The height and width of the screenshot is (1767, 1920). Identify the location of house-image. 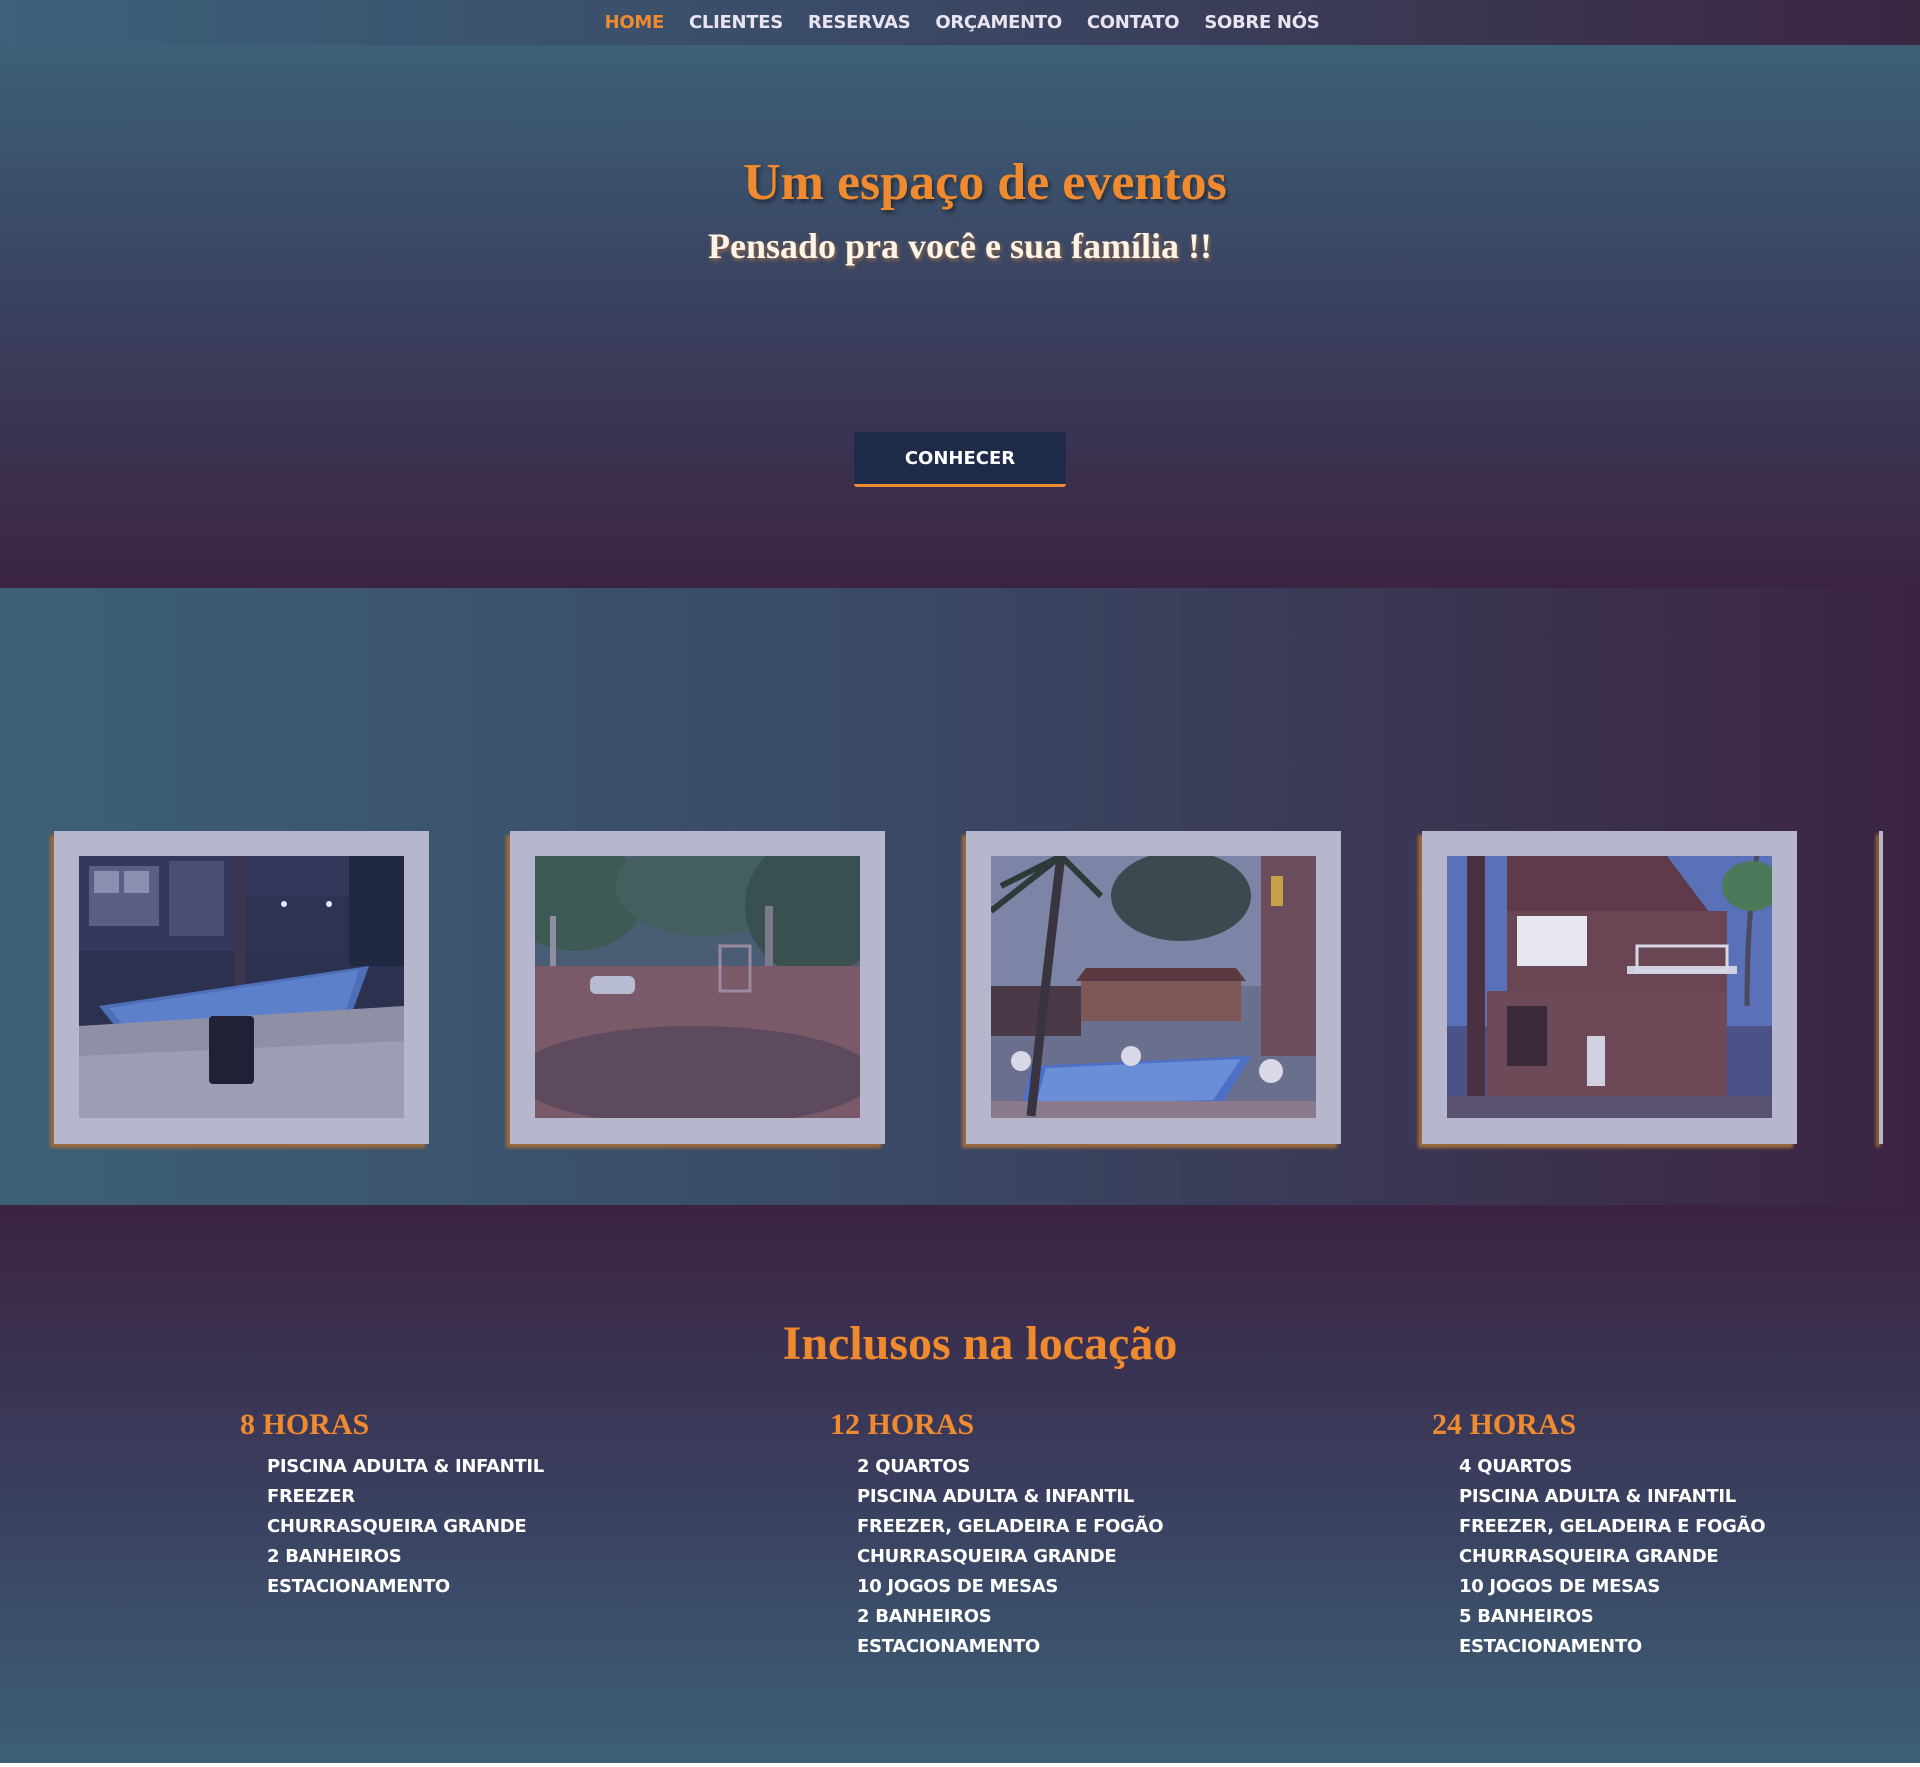
(1609, 987).